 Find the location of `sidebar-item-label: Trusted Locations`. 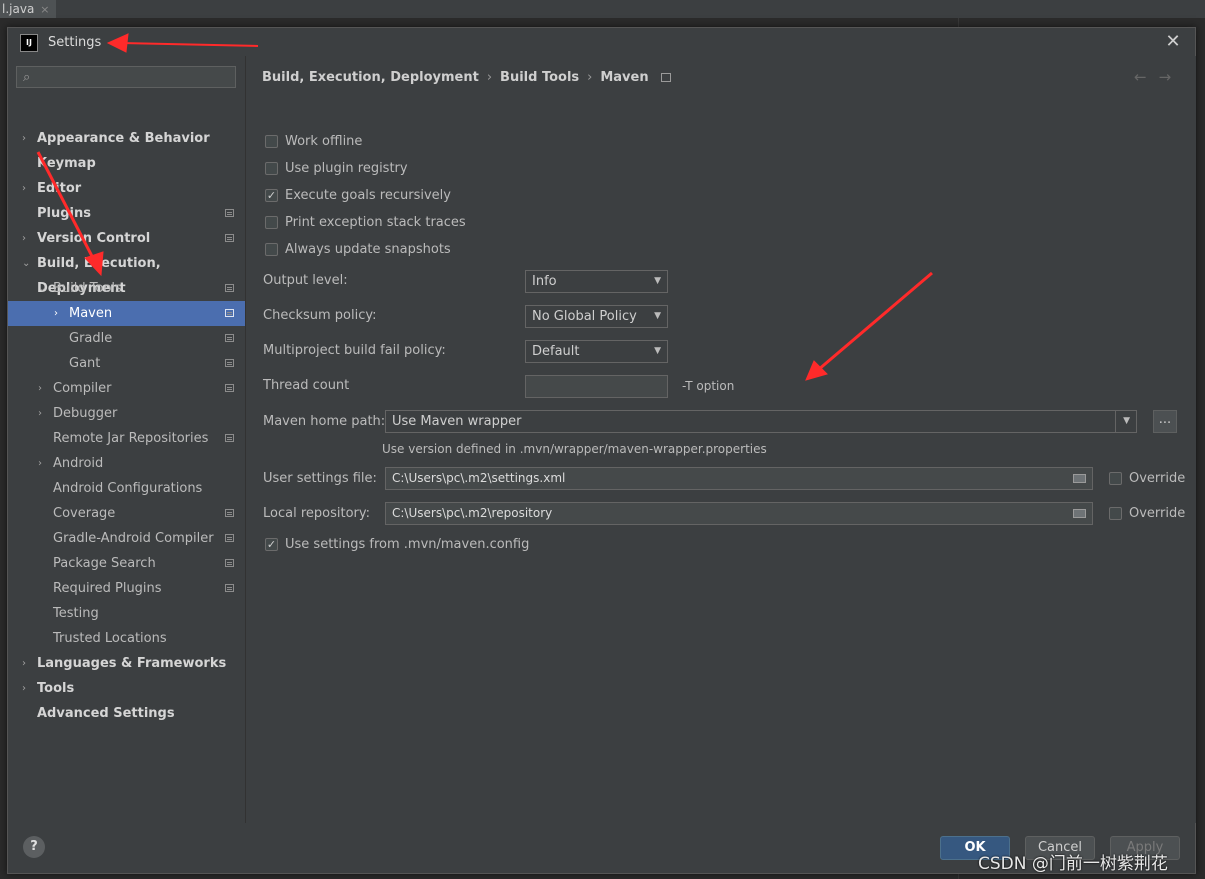

sidebar-item-label: Trusted Locations is located at coordinates (110, 638).